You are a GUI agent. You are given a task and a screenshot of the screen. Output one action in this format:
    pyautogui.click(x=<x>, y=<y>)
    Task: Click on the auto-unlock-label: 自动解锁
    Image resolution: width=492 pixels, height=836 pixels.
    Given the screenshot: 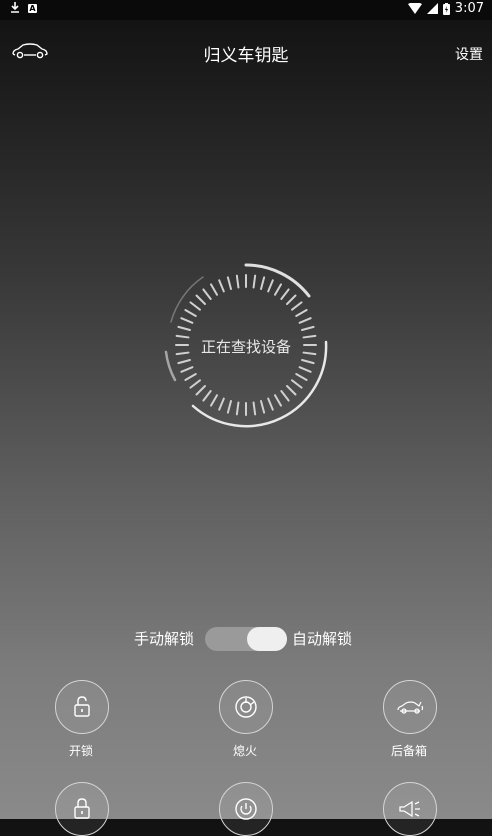 What is the action you would take?
    pyautogui.click(x=322, y=638)
    